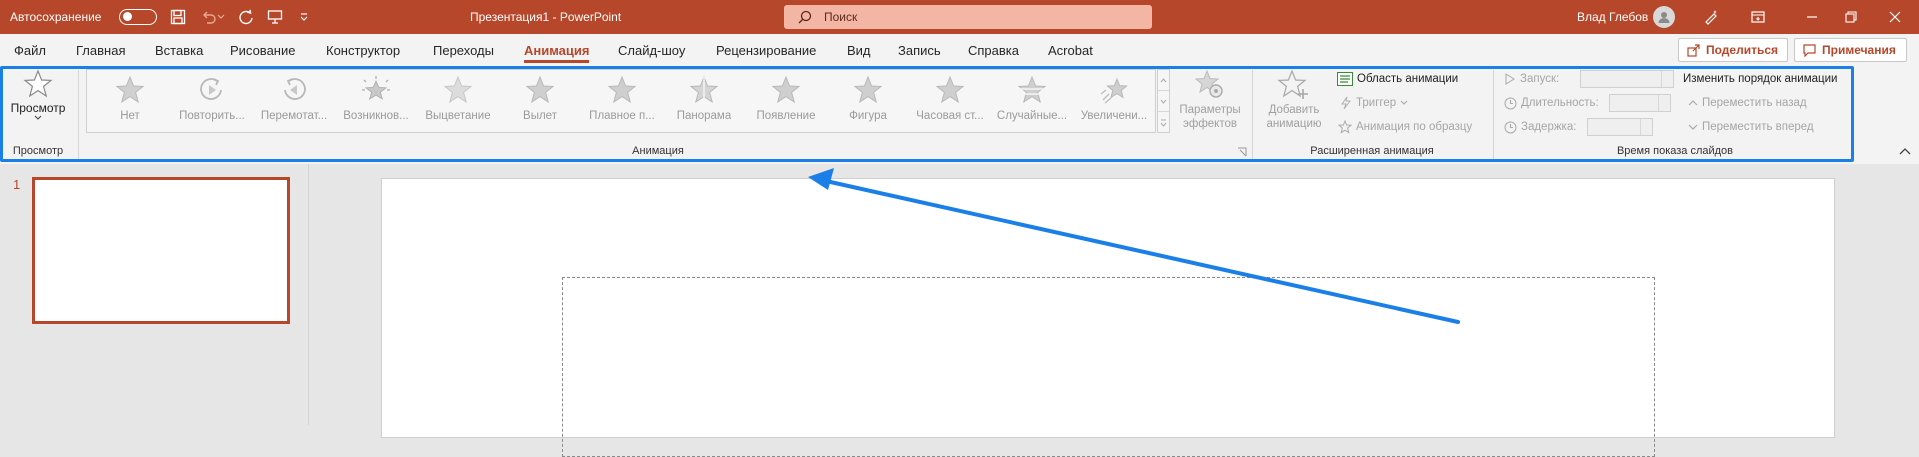 The height and width of the screenshot is (457, 1919). I want to click on move-earlier-button: Переместить назад, so click(1747, 103).